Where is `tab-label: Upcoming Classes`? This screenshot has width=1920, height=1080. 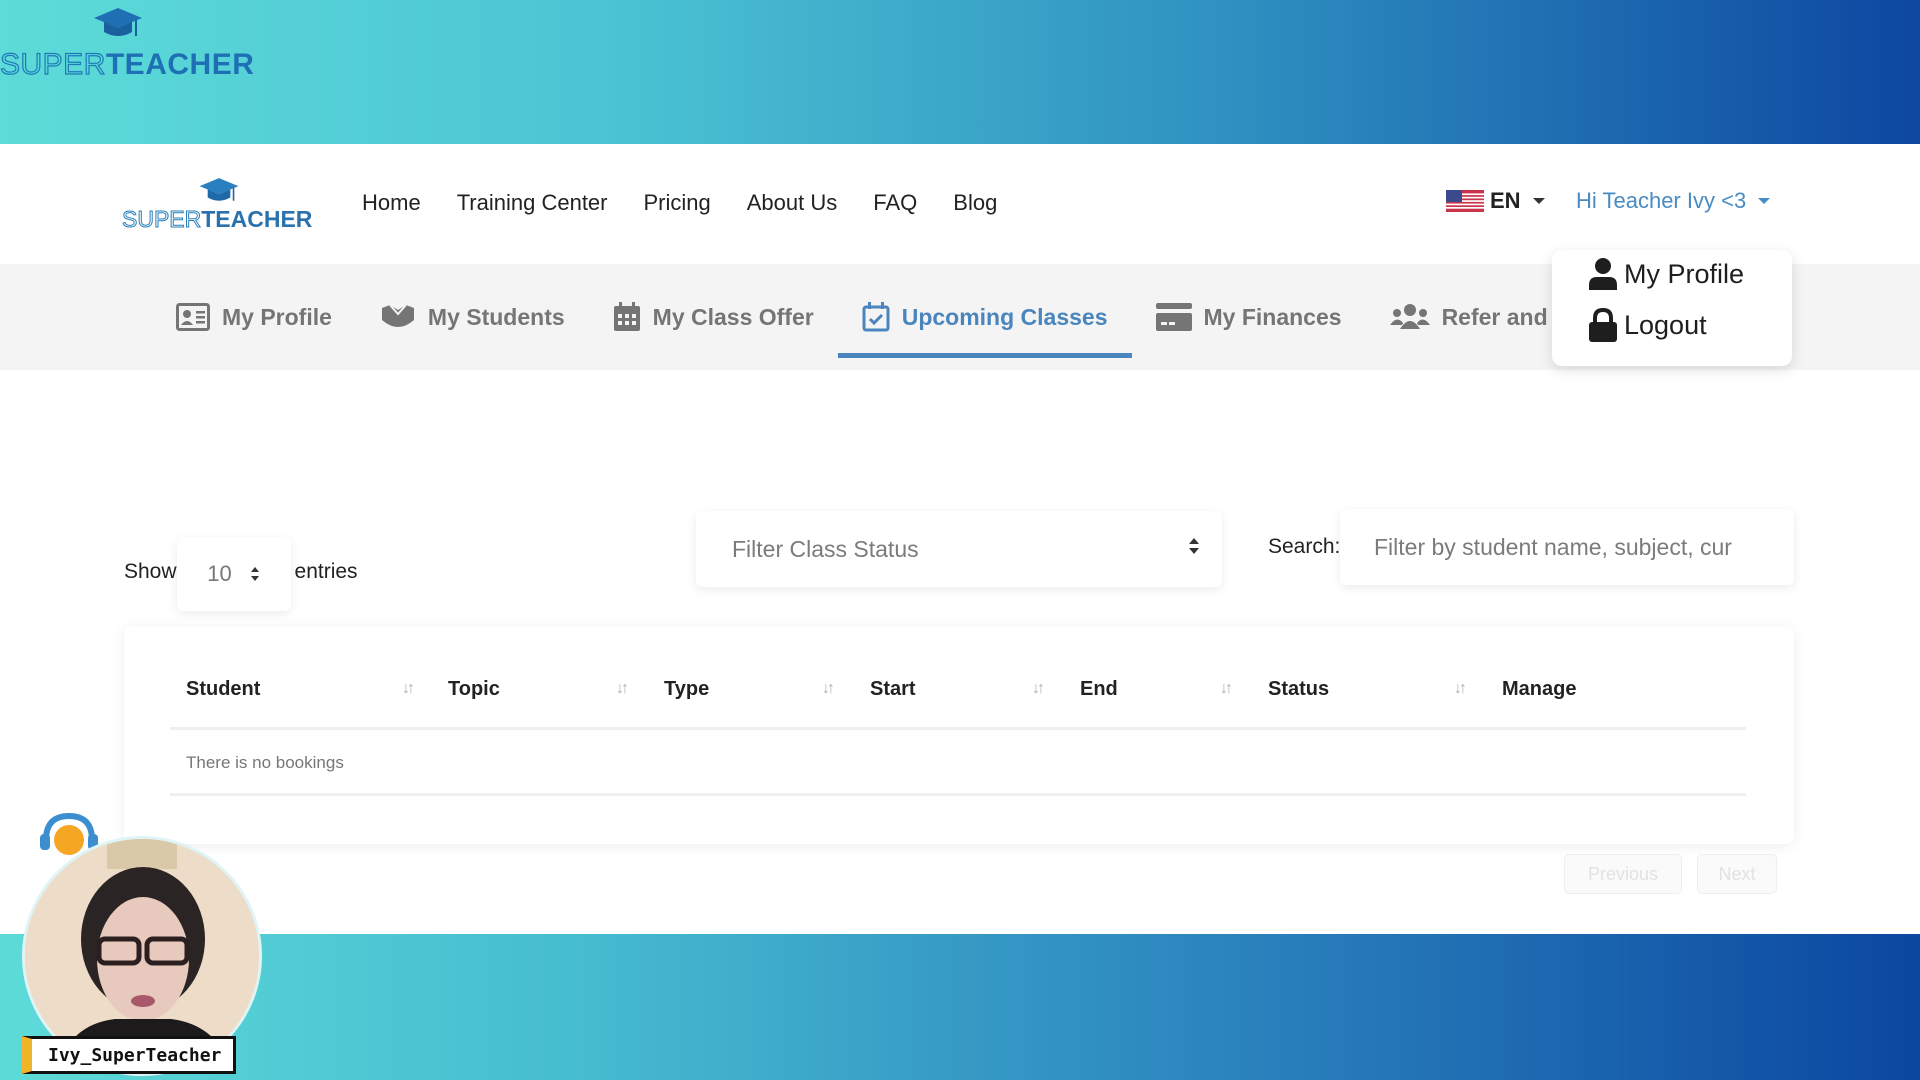
tab-label: Upcoming Classes is located at coordinates (1004, 316).